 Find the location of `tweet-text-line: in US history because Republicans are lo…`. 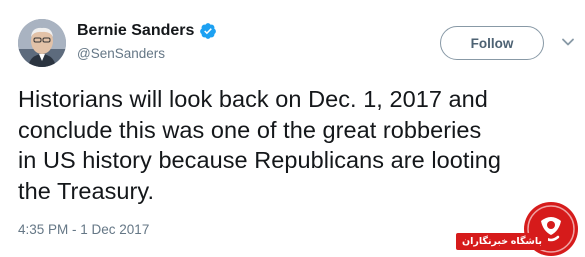

tweet-text-line: in US history because Republicans are lo… is located at coordinates (259, 160).